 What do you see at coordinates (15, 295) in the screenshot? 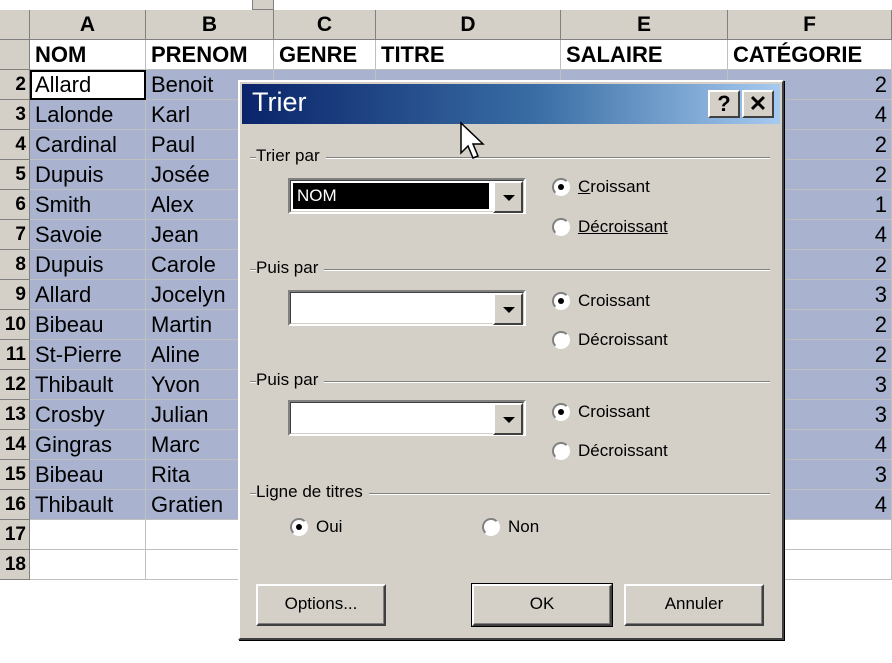
I see `row-header: 9` at bounding box center [15, 295].